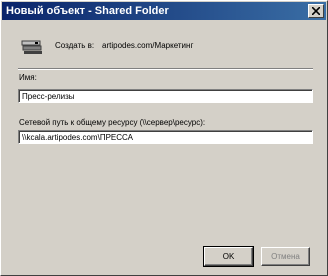 This screenshot has height=276, width=328. I want to click on name-label: Имя:, so click(28, 77).